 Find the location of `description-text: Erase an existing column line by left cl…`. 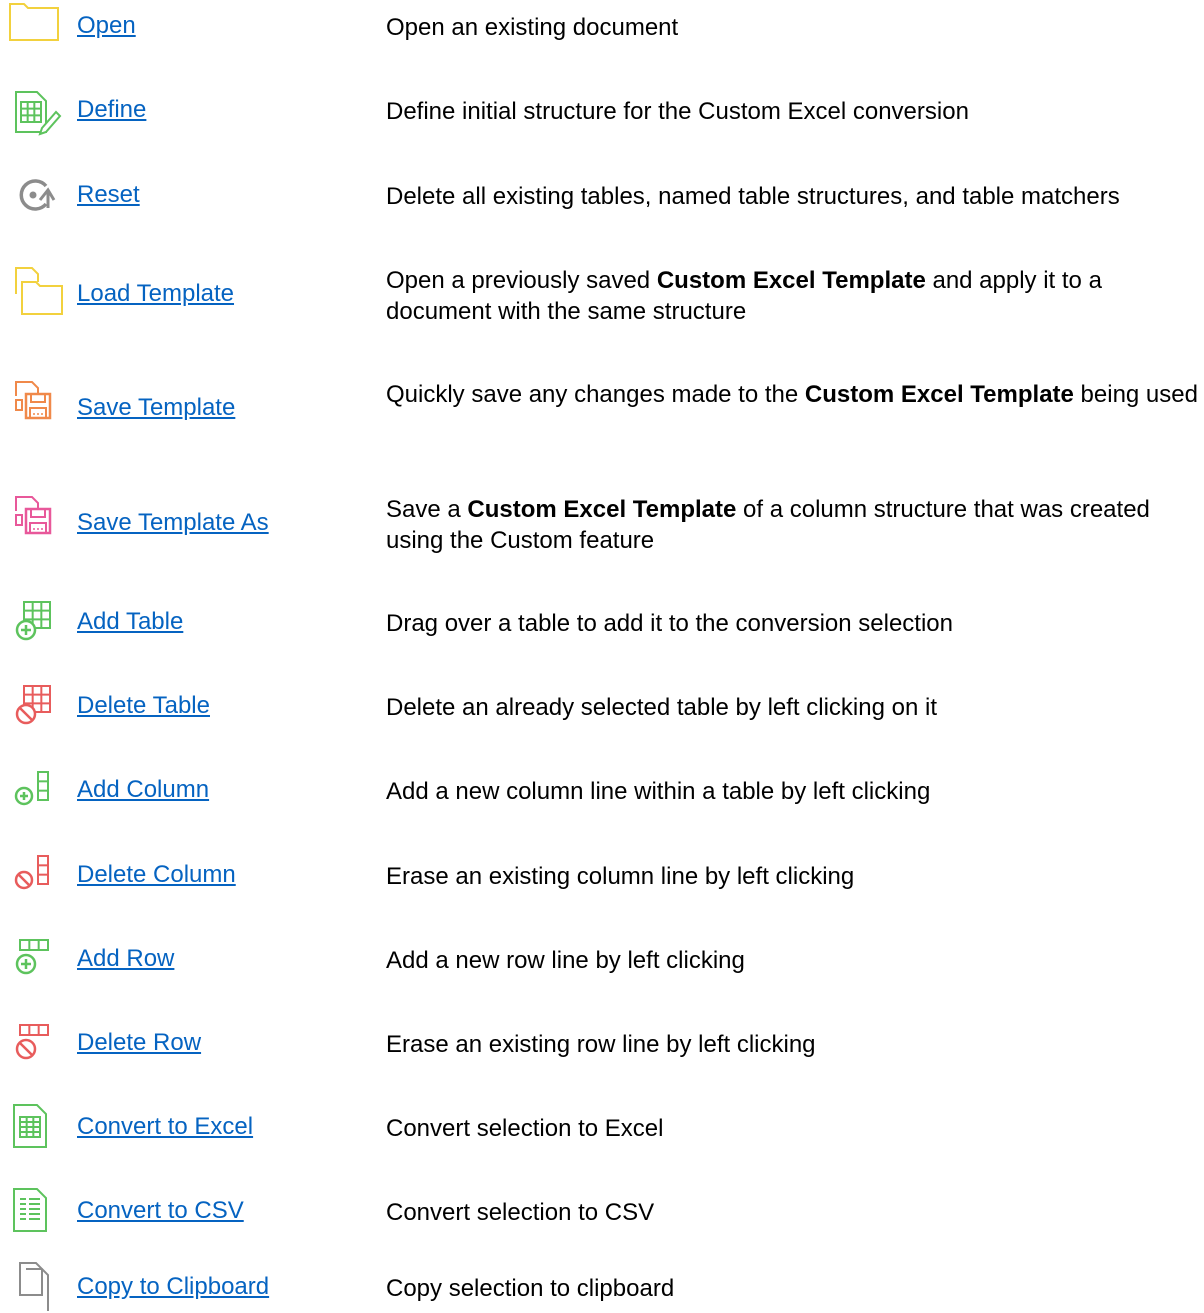

description-text: Erase an existing column line by left cl… is located at coordinates (620, 876).